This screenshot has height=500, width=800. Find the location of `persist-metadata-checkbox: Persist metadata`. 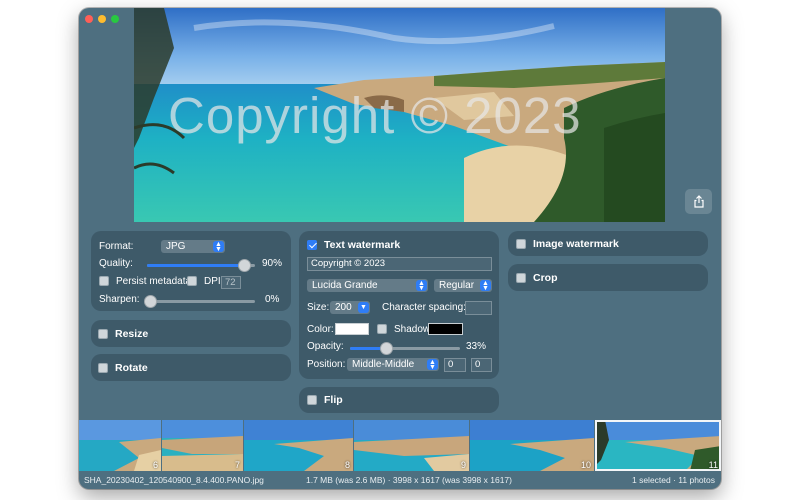

persist-metadata-checkbox: Persist metadata is located at coordinates (145, 281).